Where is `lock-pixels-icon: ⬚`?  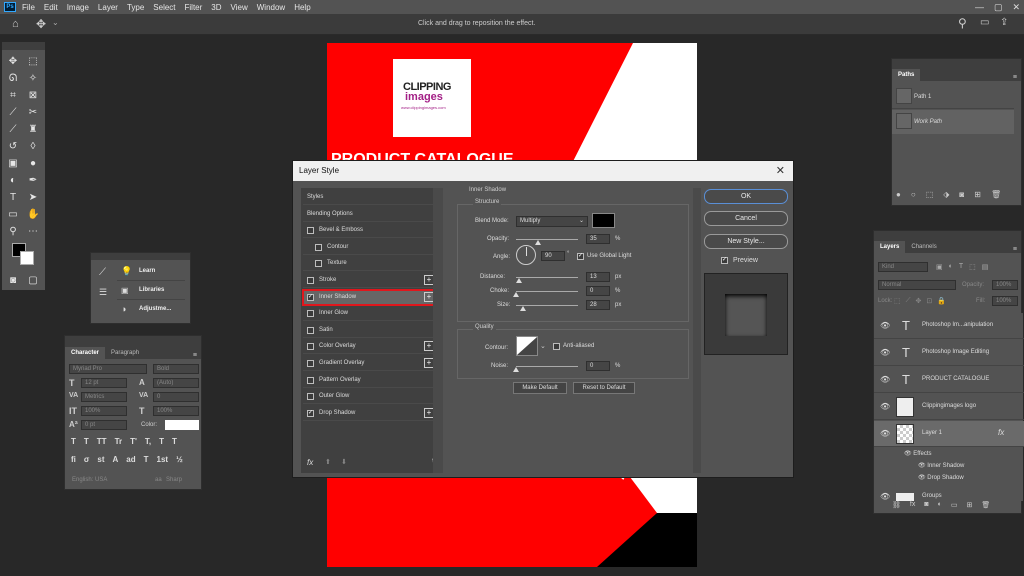 lock-pixels-icon: ⬚ is located at coordinates (897, 301).